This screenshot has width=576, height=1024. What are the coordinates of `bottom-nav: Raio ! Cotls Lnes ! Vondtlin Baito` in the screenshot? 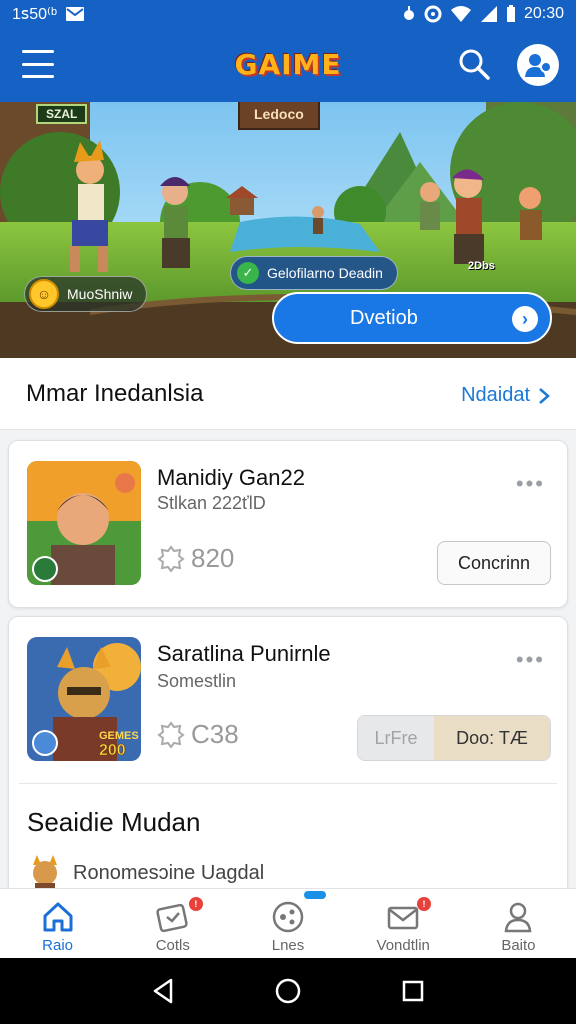 It's located at (288, 923).